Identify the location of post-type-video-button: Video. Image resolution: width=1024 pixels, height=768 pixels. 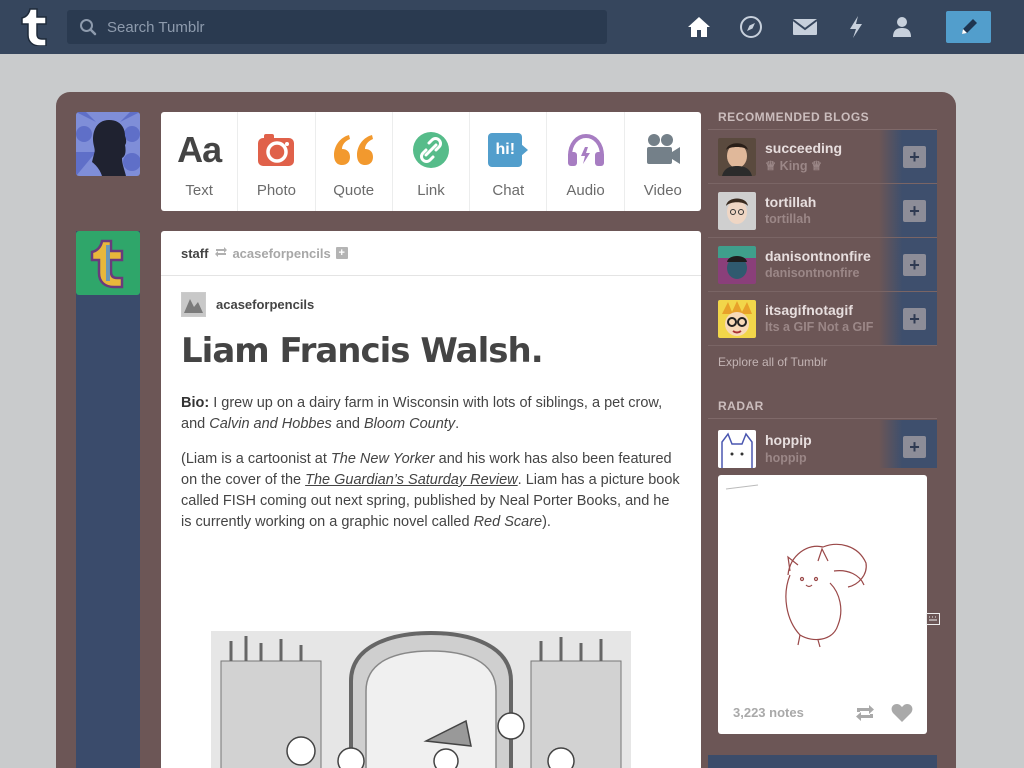
(663, 161).